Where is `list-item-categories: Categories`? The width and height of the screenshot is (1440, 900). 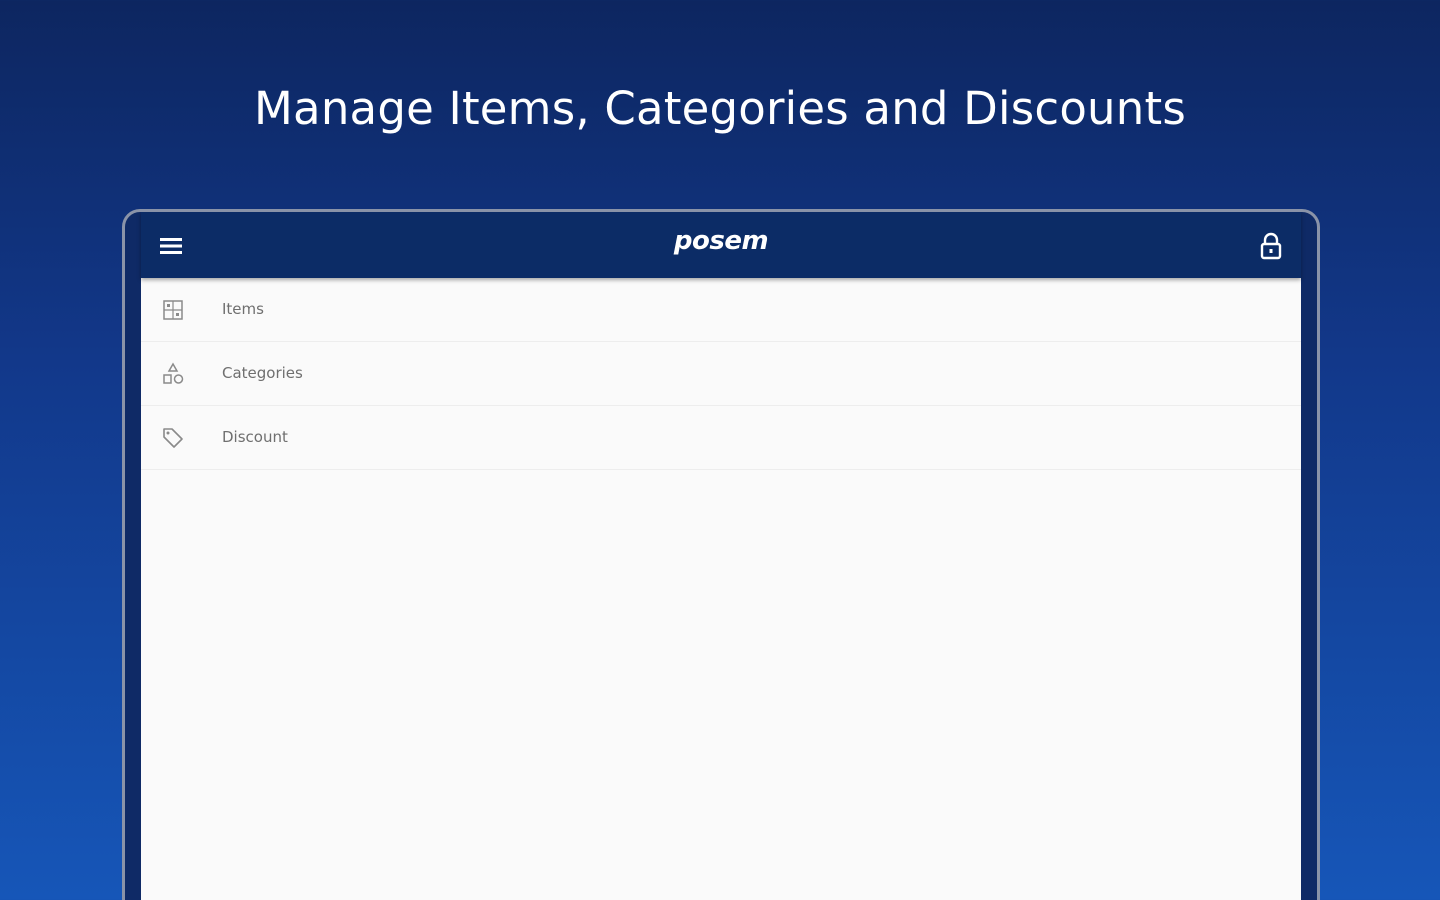
list-item-categories: Categories is located at coordinates (721, 374).